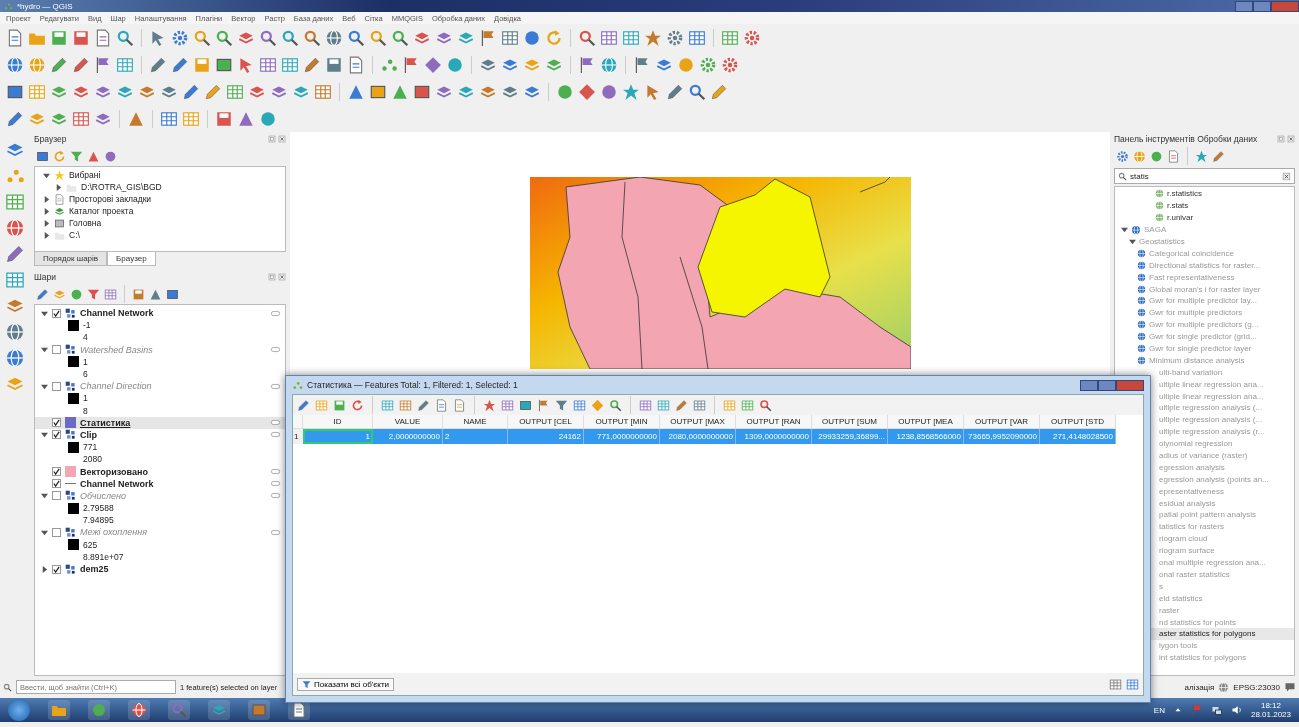  What do you see at coordinates (338, 436) in the screenshot?
I see `table-cell: 1` at bounding box center [338, 436].